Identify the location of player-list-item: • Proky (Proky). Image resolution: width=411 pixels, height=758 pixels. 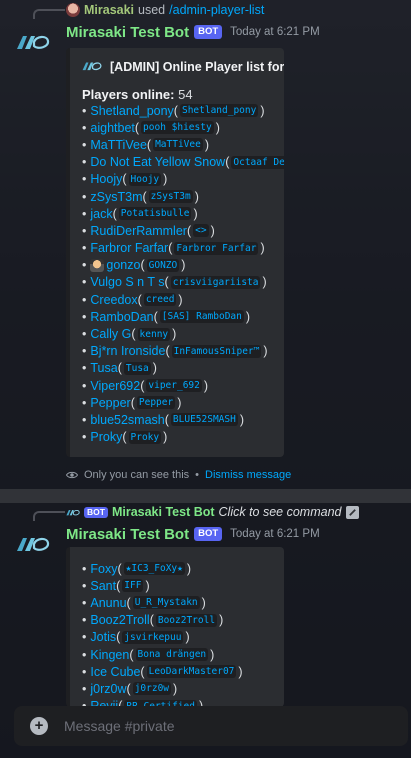
(180, 437).